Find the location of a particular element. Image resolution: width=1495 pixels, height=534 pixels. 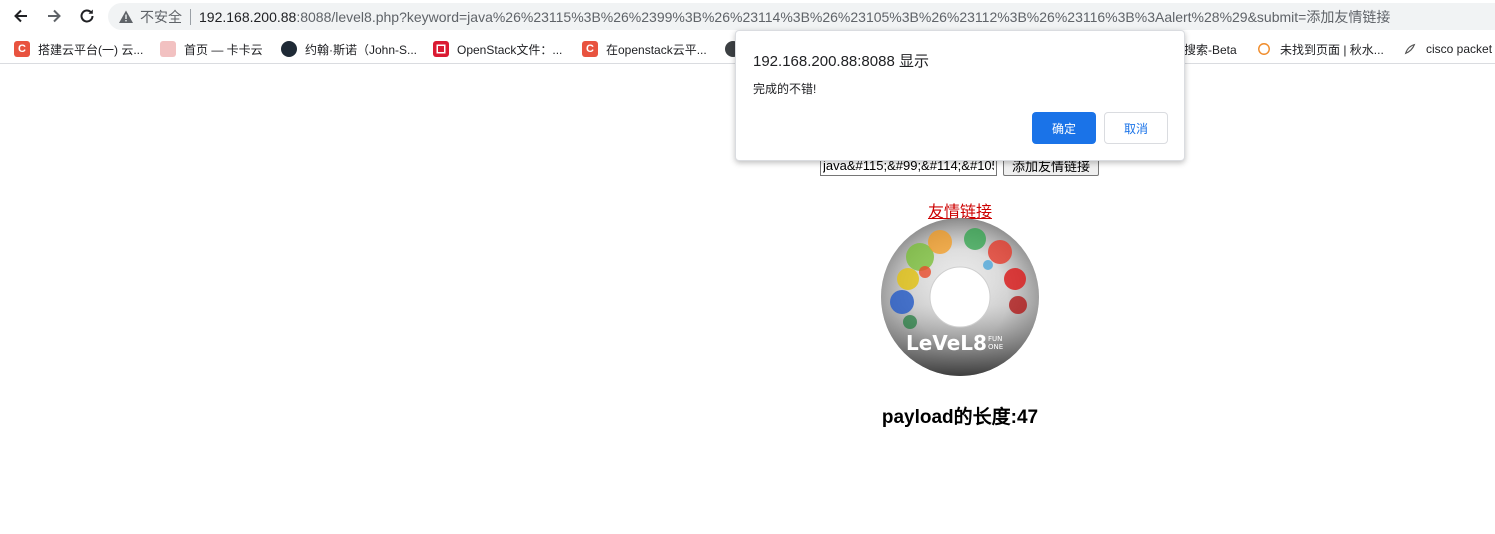

orange-ring-icon is located at coordinates (1264, 49).